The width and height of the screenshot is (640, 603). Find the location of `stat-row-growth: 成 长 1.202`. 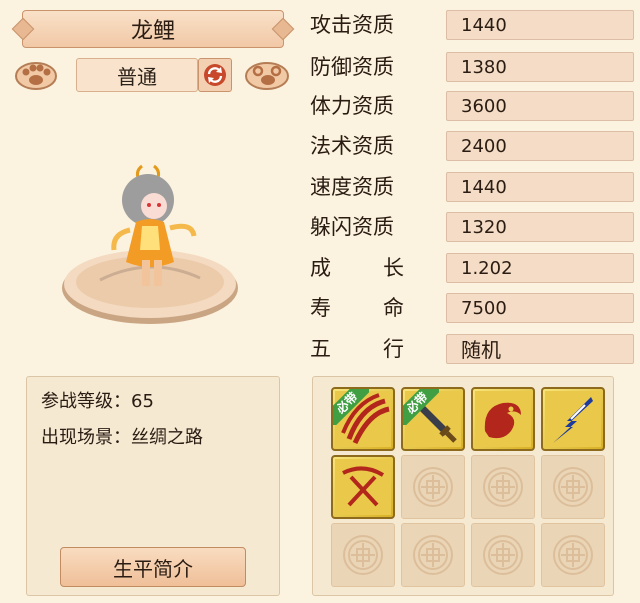

stat-row-growth: 成 长 1.202 is located at coordinates (475, 268).